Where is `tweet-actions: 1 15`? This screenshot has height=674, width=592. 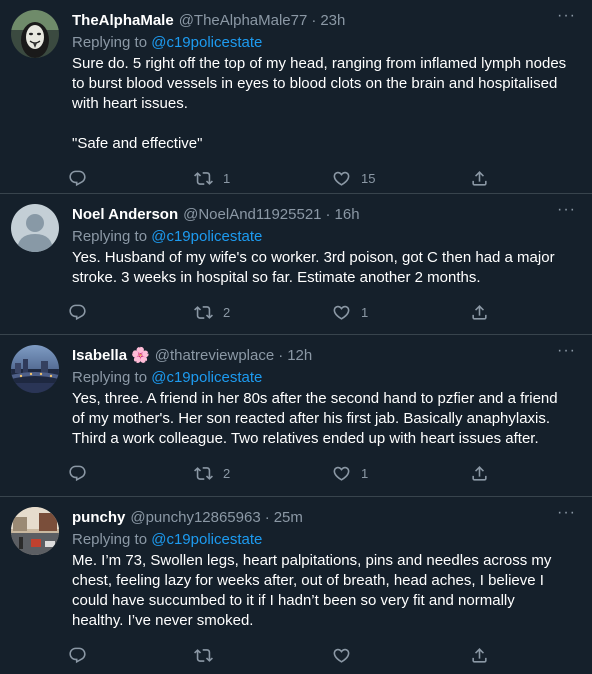
tweet-actions: 1 15 is located at coordinates (283, 178).